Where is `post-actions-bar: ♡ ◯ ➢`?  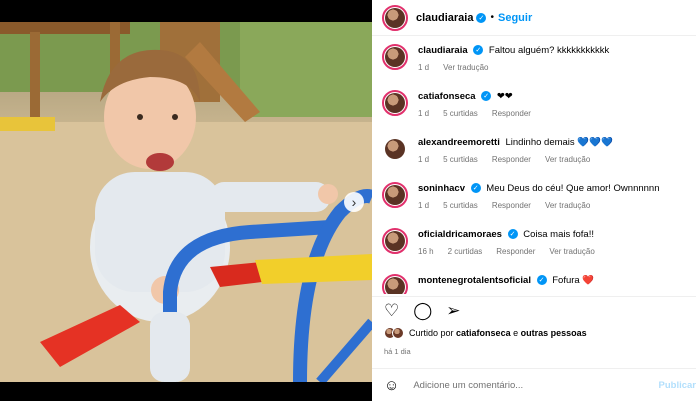
post-actions-bar: ♡ ◯ ➢ is located at coordinates (534, 310).